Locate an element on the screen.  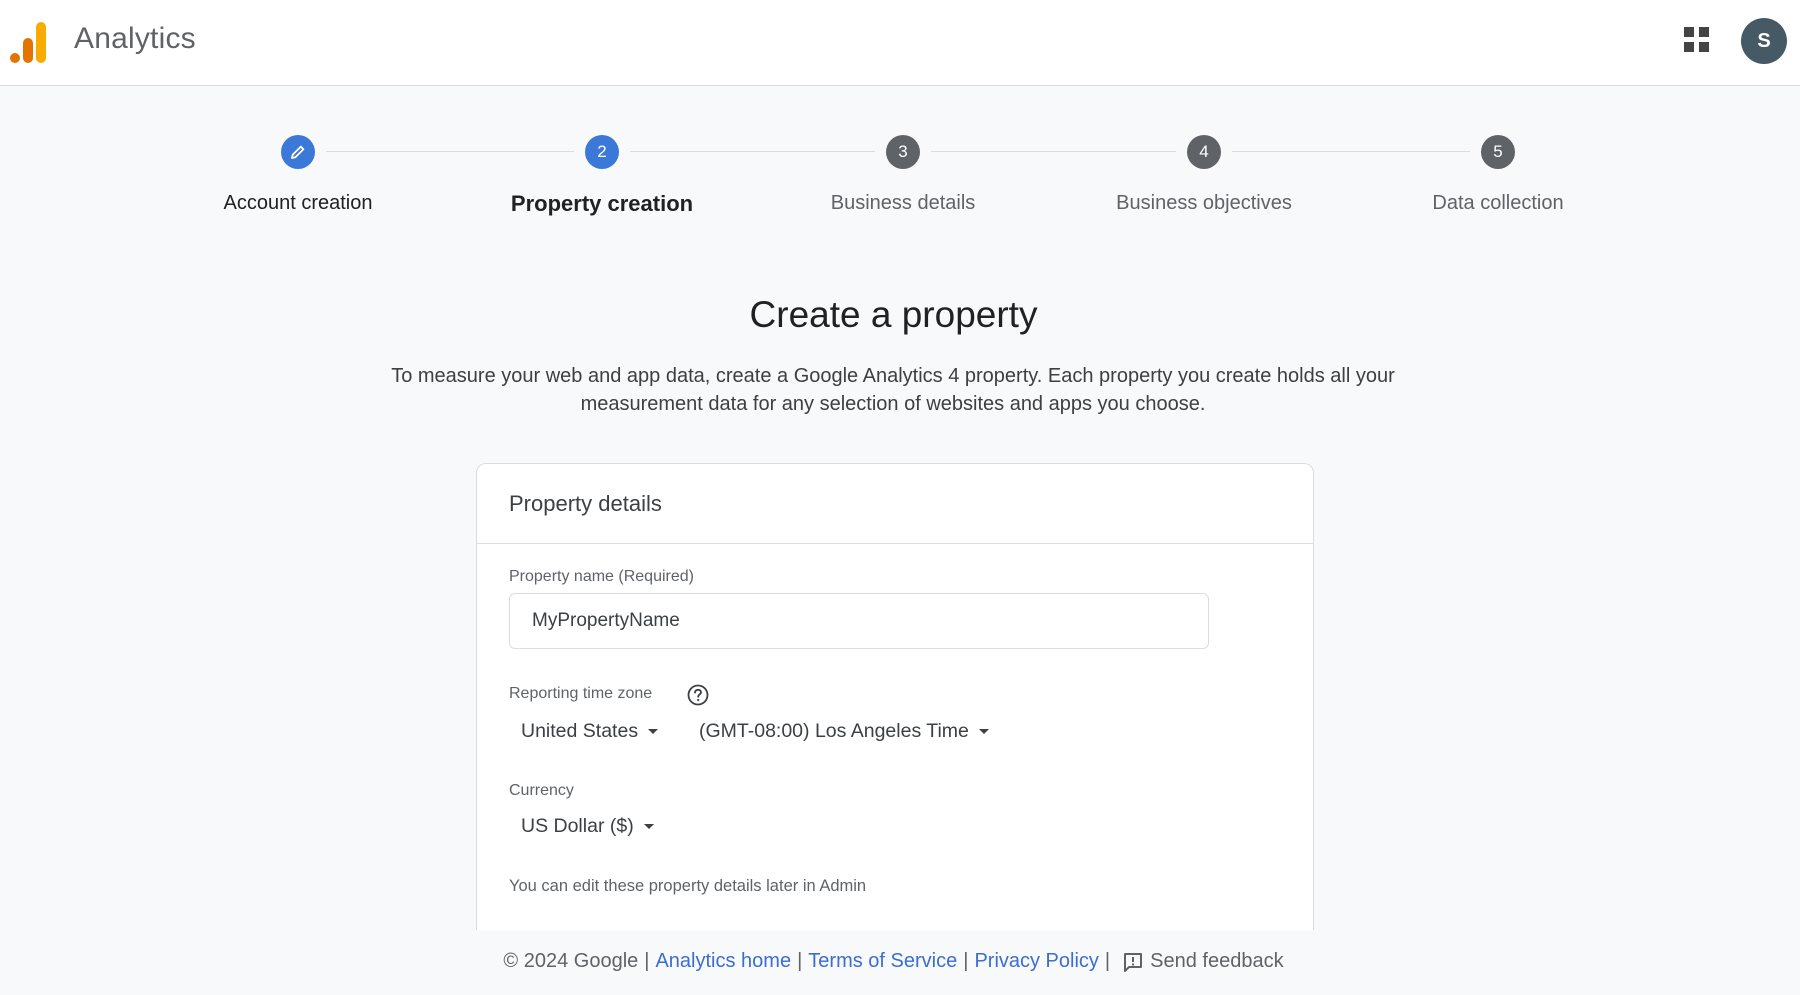
send-feedback-label: Send feedback is located at coordinates (1217, 961).